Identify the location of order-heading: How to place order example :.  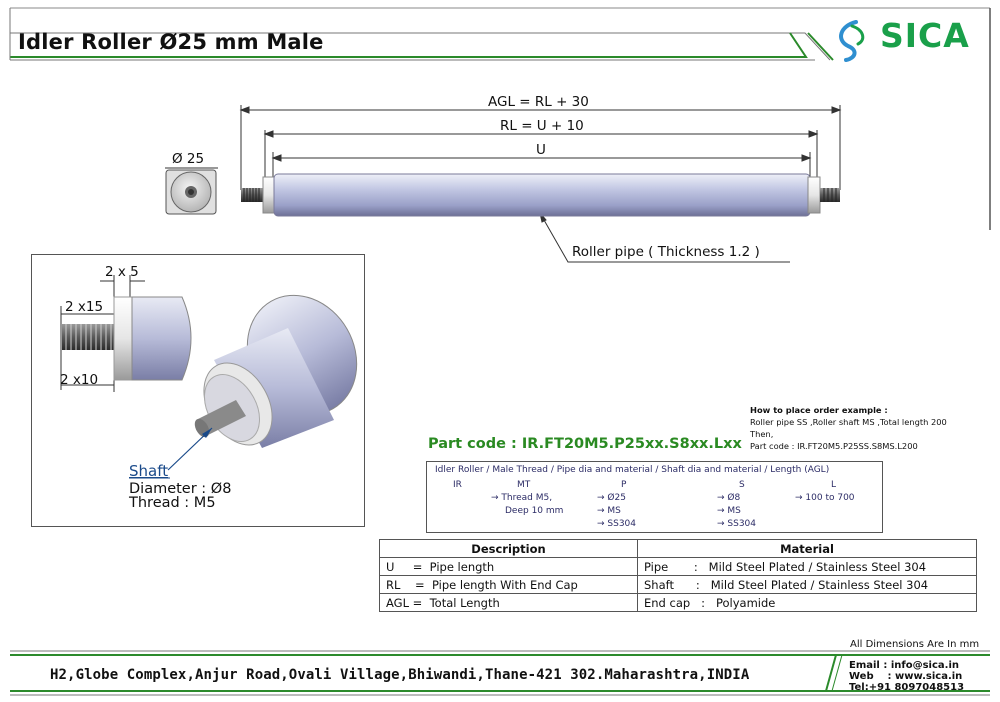
(819, 410).